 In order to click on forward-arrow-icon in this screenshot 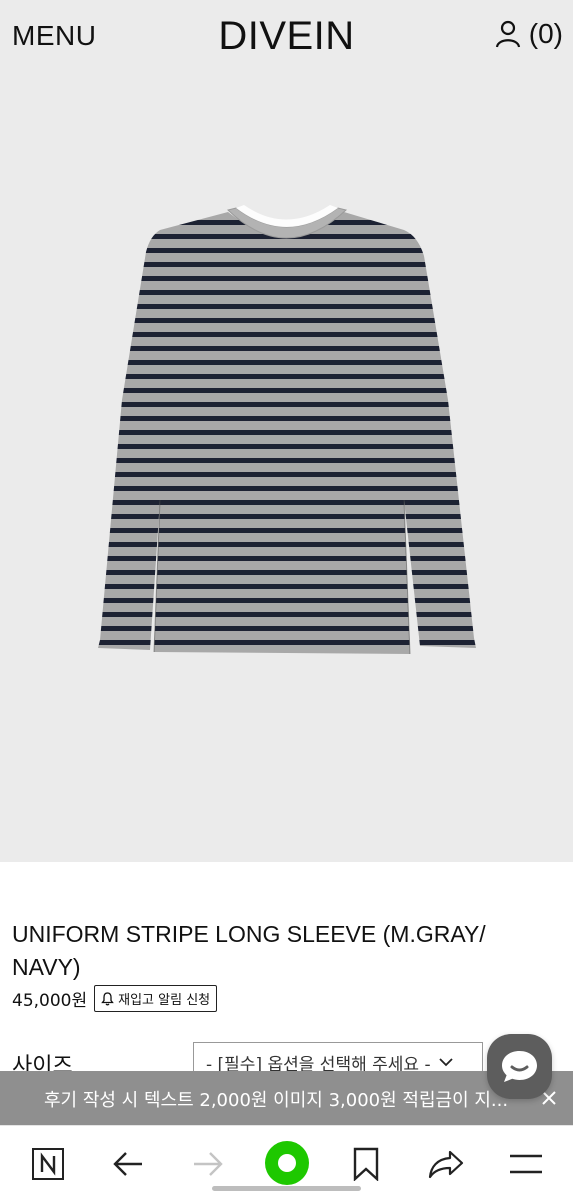, I will do `click(208, 1164)`.